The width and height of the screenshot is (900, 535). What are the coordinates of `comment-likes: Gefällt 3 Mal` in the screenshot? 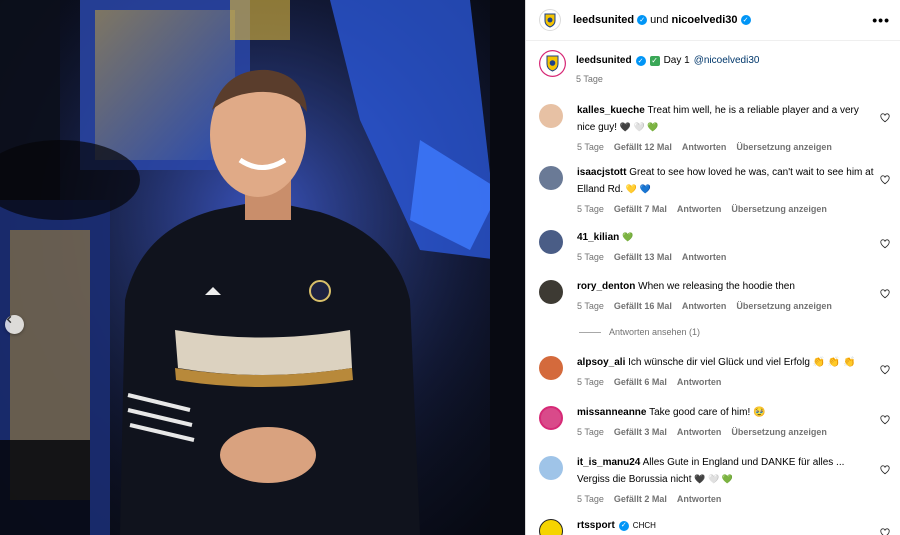 It's located at (640, 432).